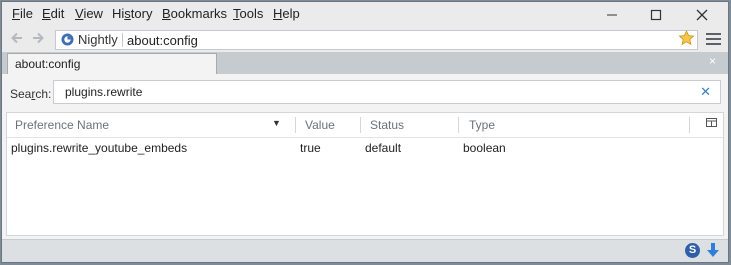 This screenshot has width=731, height=265. What do you see at coordinates (713, 40) in the screenshot?
I see `hamburger-menu-icon` at bounding box center [713, 40].